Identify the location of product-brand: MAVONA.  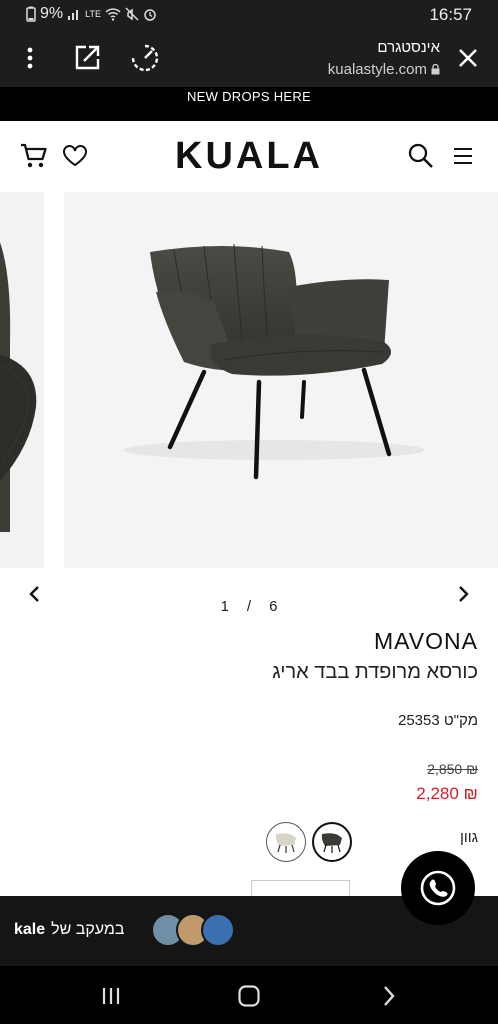
(426, 641).